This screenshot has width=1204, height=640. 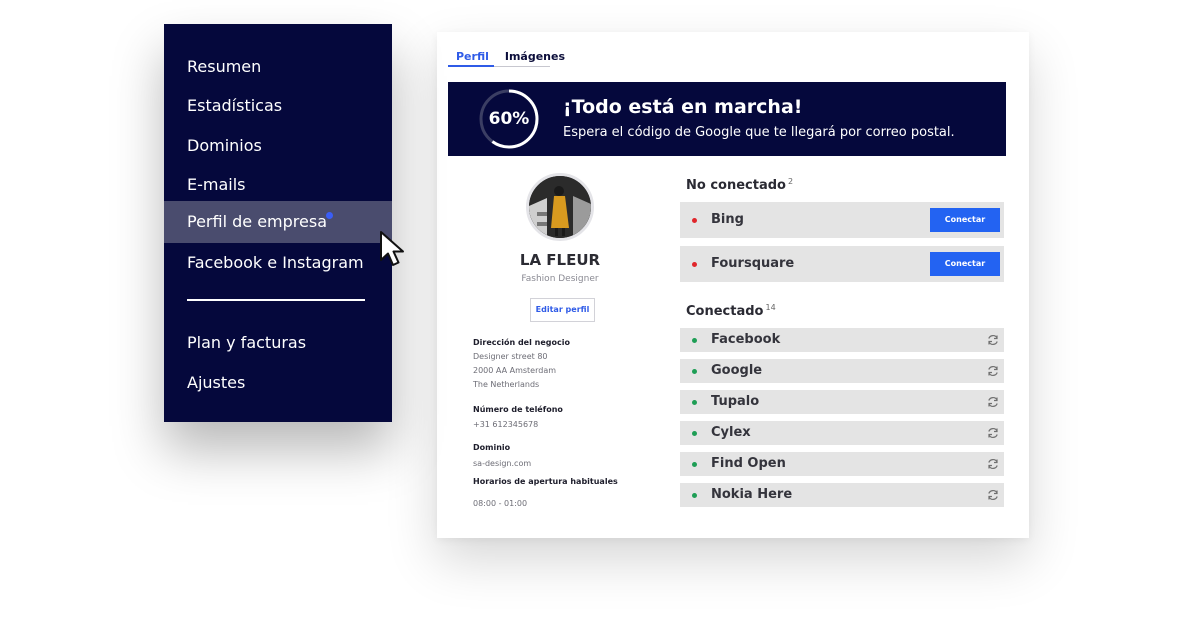 What do you see at coordinates (842, 264) in the screenshot?
I see `list-item-foursquare: Foursquare Conectar` at bounding box center [842, 264].